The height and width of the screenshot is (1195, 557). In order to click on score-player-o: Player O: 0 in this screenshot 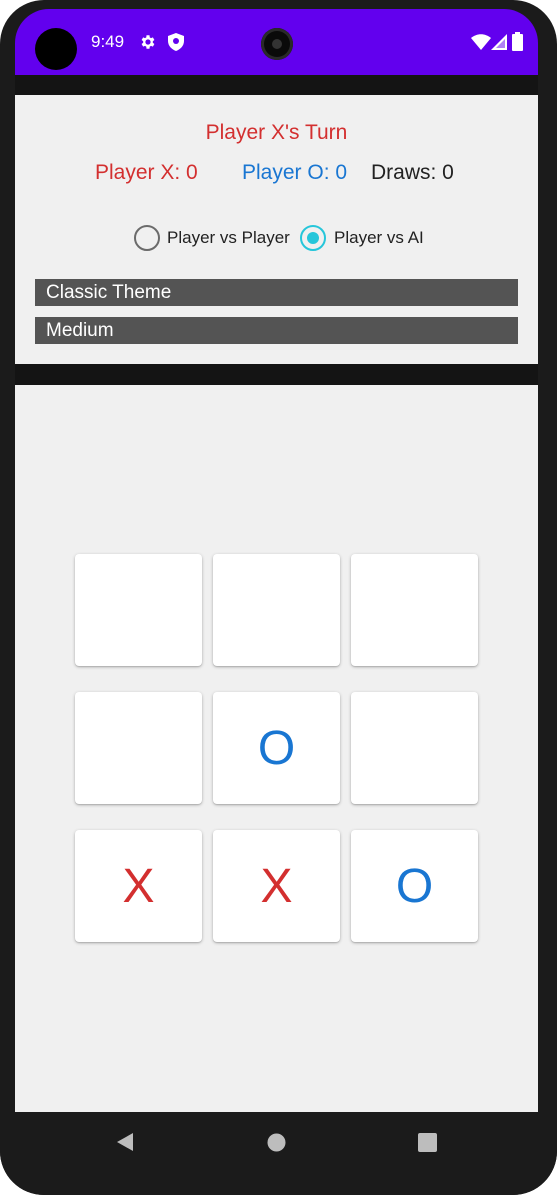, I will do `click(295, 172)`.